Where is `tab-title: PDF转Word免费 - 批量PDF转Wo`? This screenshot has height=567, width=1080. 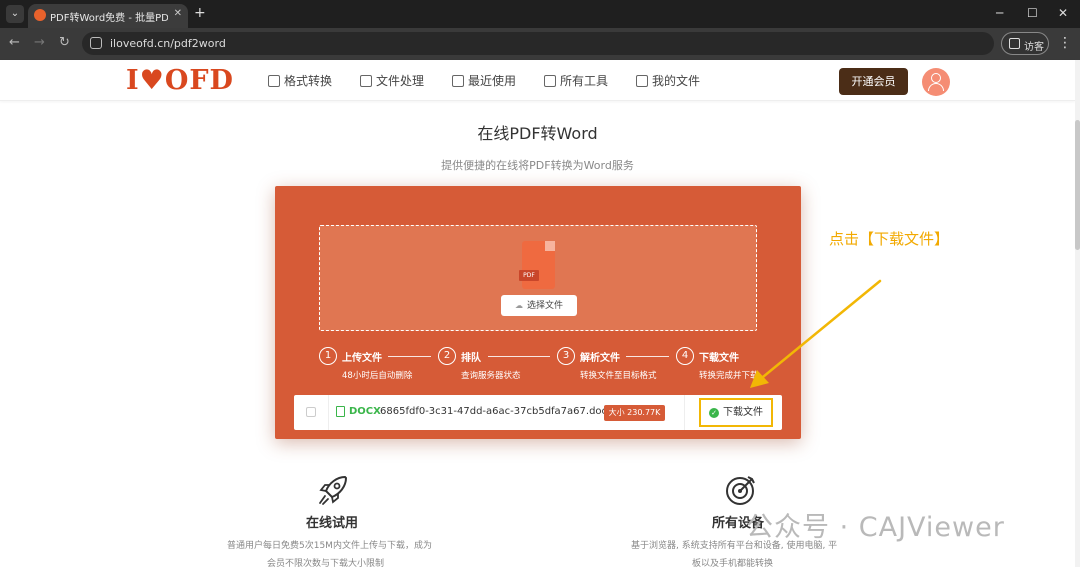
tab-title: PDF转Word免费 - 批量PDF转Wo is located at coordinates (109, 18).